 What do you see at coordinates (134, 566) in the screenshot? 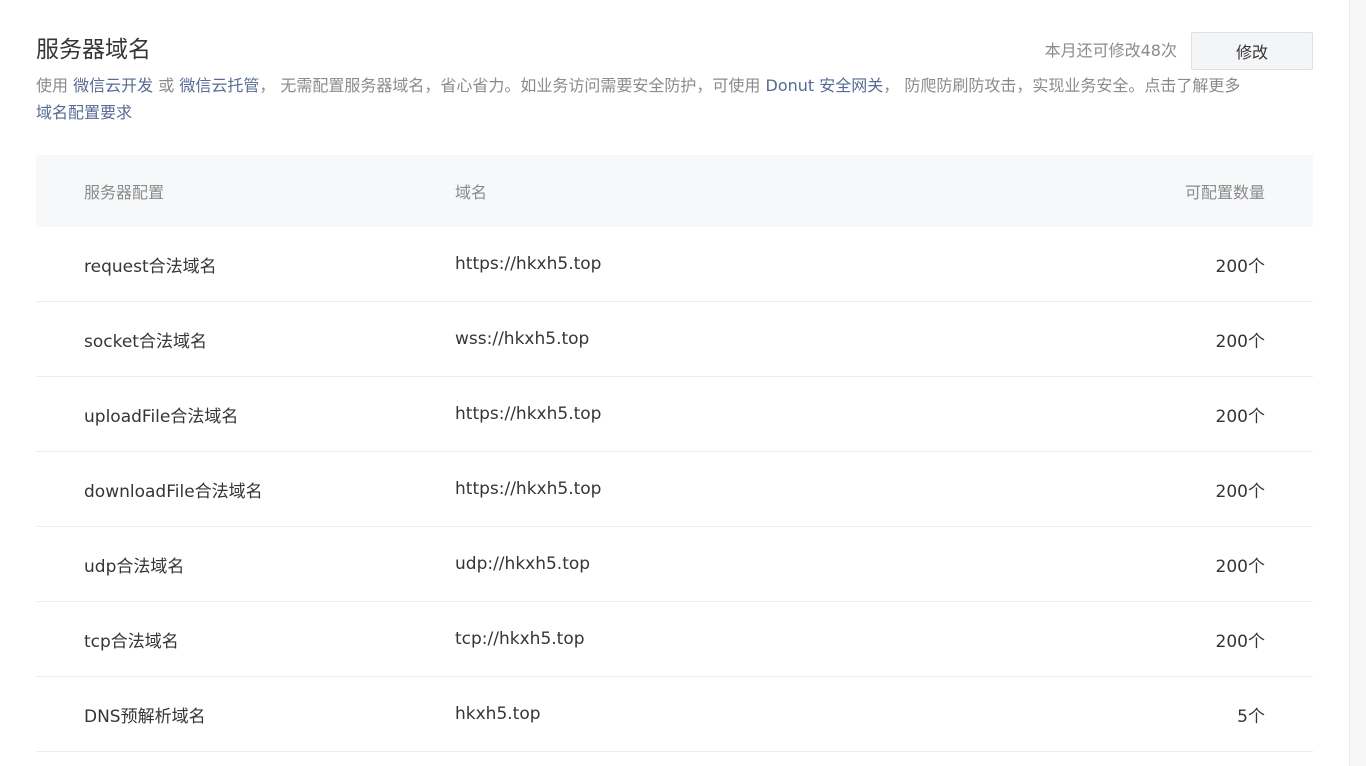
I see `row-config: udp合法域名` at bounding box center [134, 566].